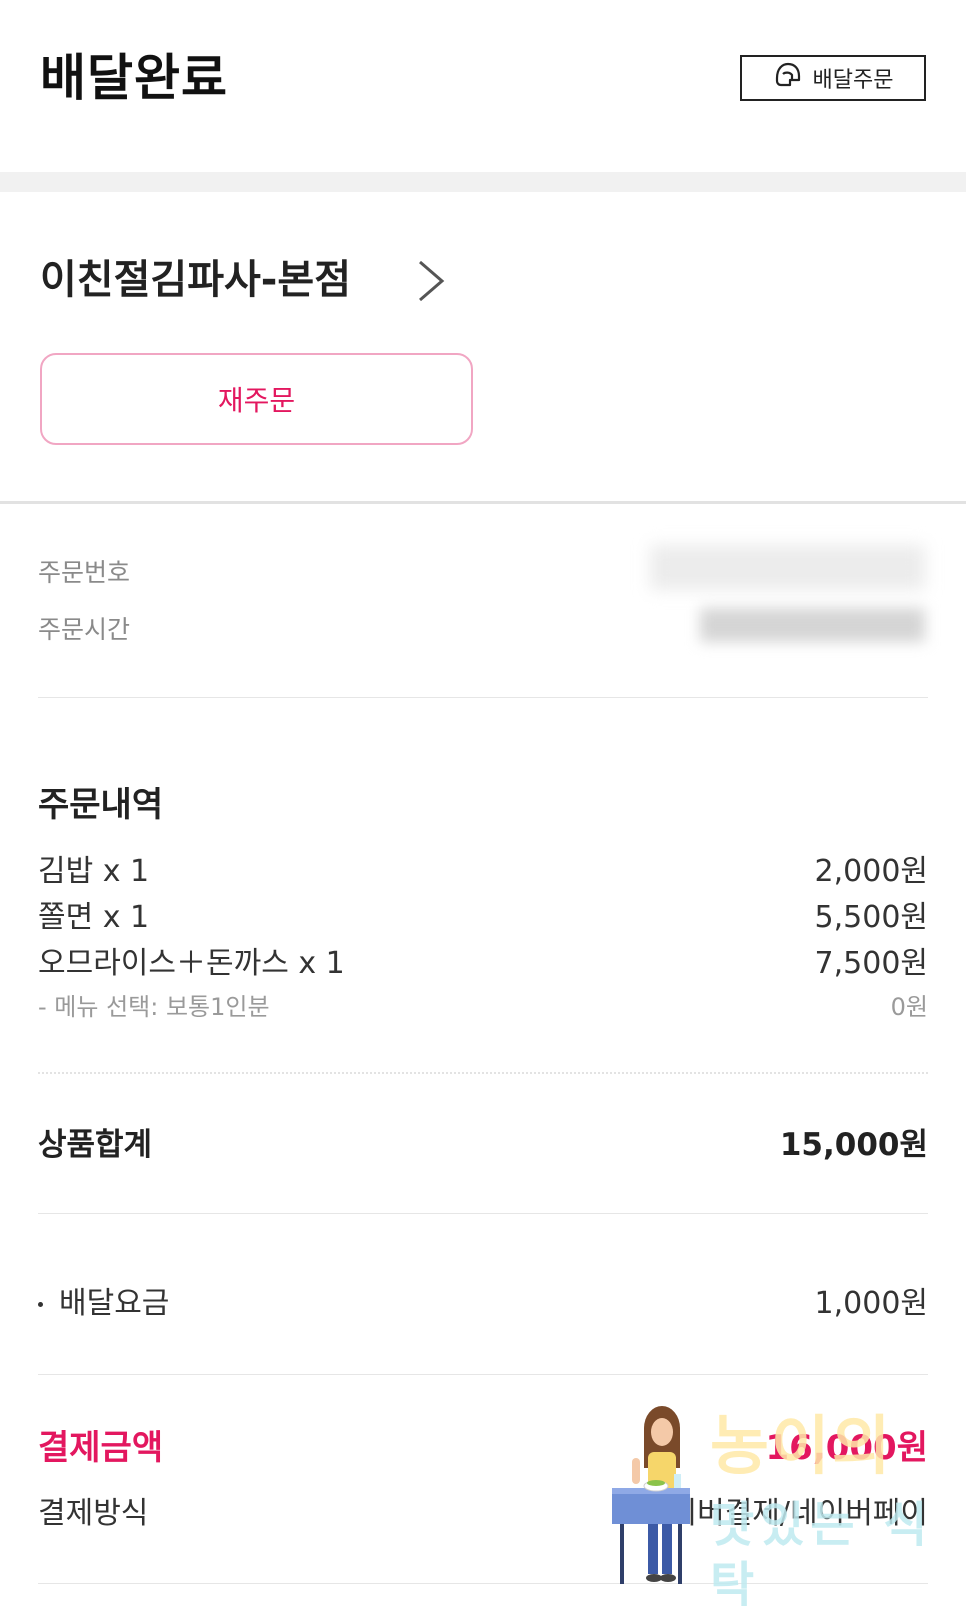 Image resolution: width=966 pixels, height=1615 pixels. I want to click on item-price: 2,000원, so click(871, 871).